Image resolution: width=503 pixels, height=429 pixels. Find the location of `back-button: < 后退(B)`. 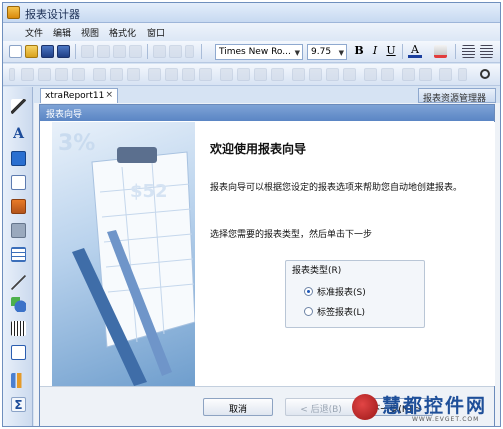

back-button: < 后退(B) is located at coordinates (321, 407).